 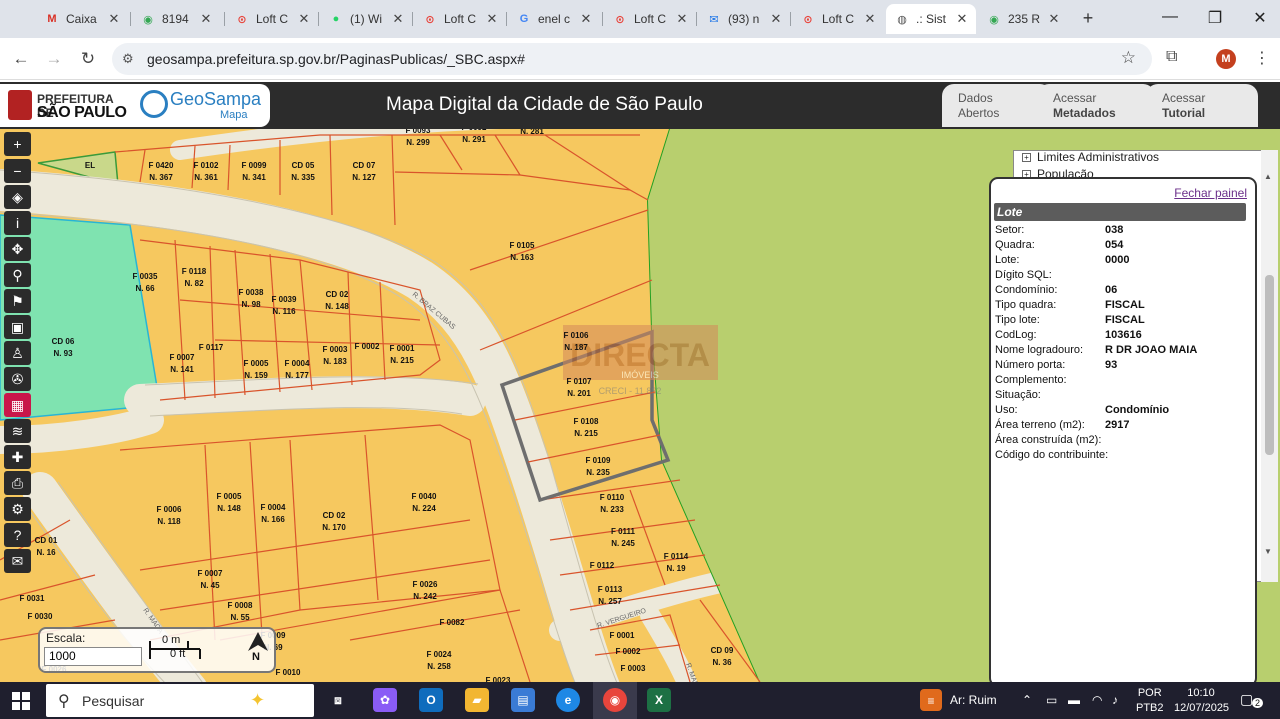 I want to click on edge-icon: e, so click(x=568, y=700).